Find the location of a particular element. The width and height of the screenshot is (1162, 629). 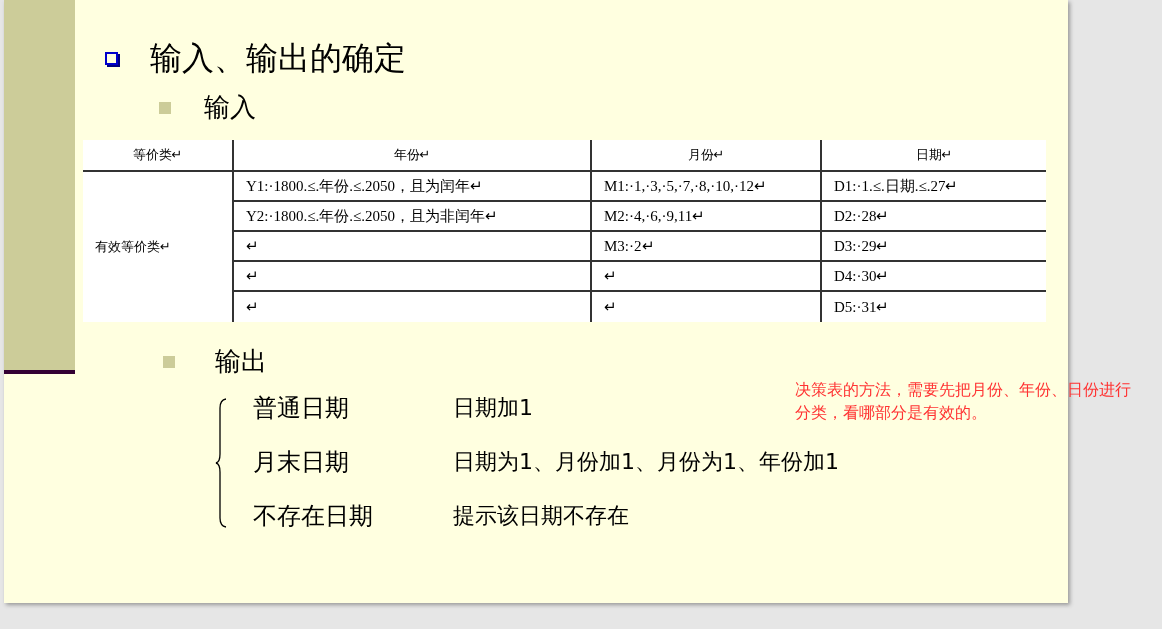

table-cell: Y1:·1800.≤.年份.≤.2050，且为闰年↵ is located at coordinates (413, 187).